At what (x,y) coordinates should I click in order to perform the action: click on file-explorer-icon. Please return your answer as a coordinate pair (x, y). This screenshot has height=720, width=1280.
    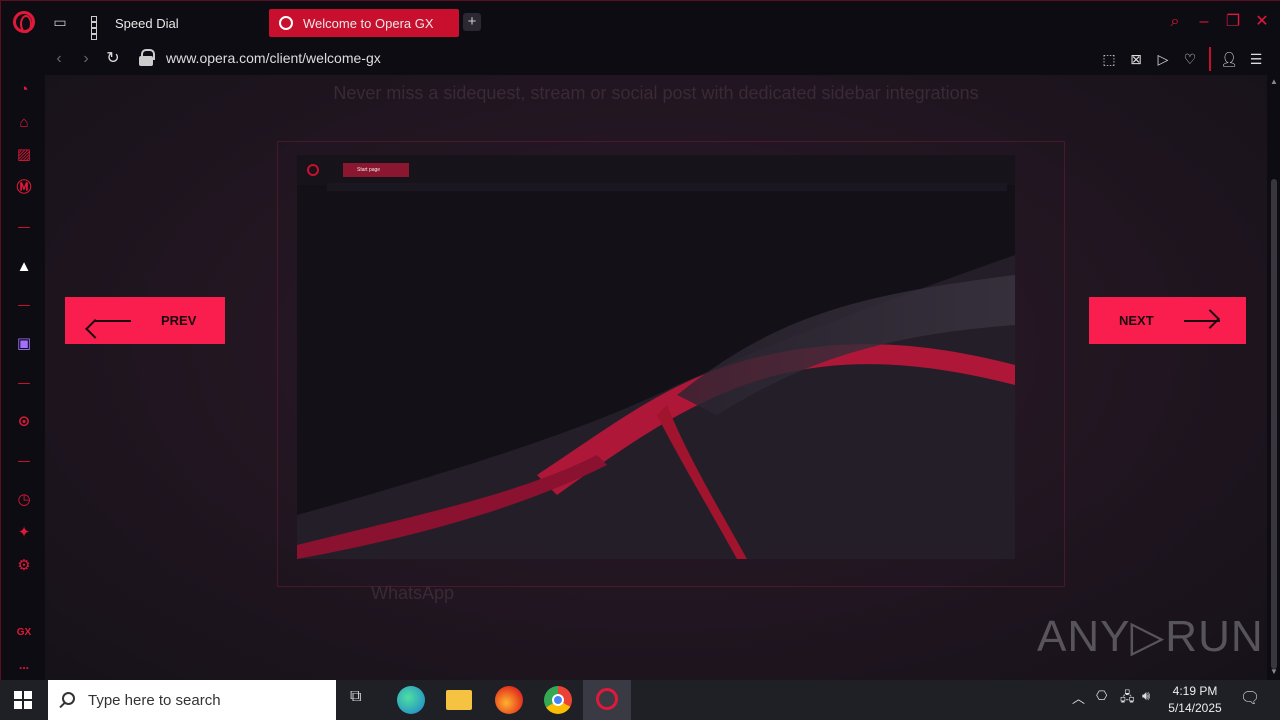
    Looking at the image, I should click on (459, 700).